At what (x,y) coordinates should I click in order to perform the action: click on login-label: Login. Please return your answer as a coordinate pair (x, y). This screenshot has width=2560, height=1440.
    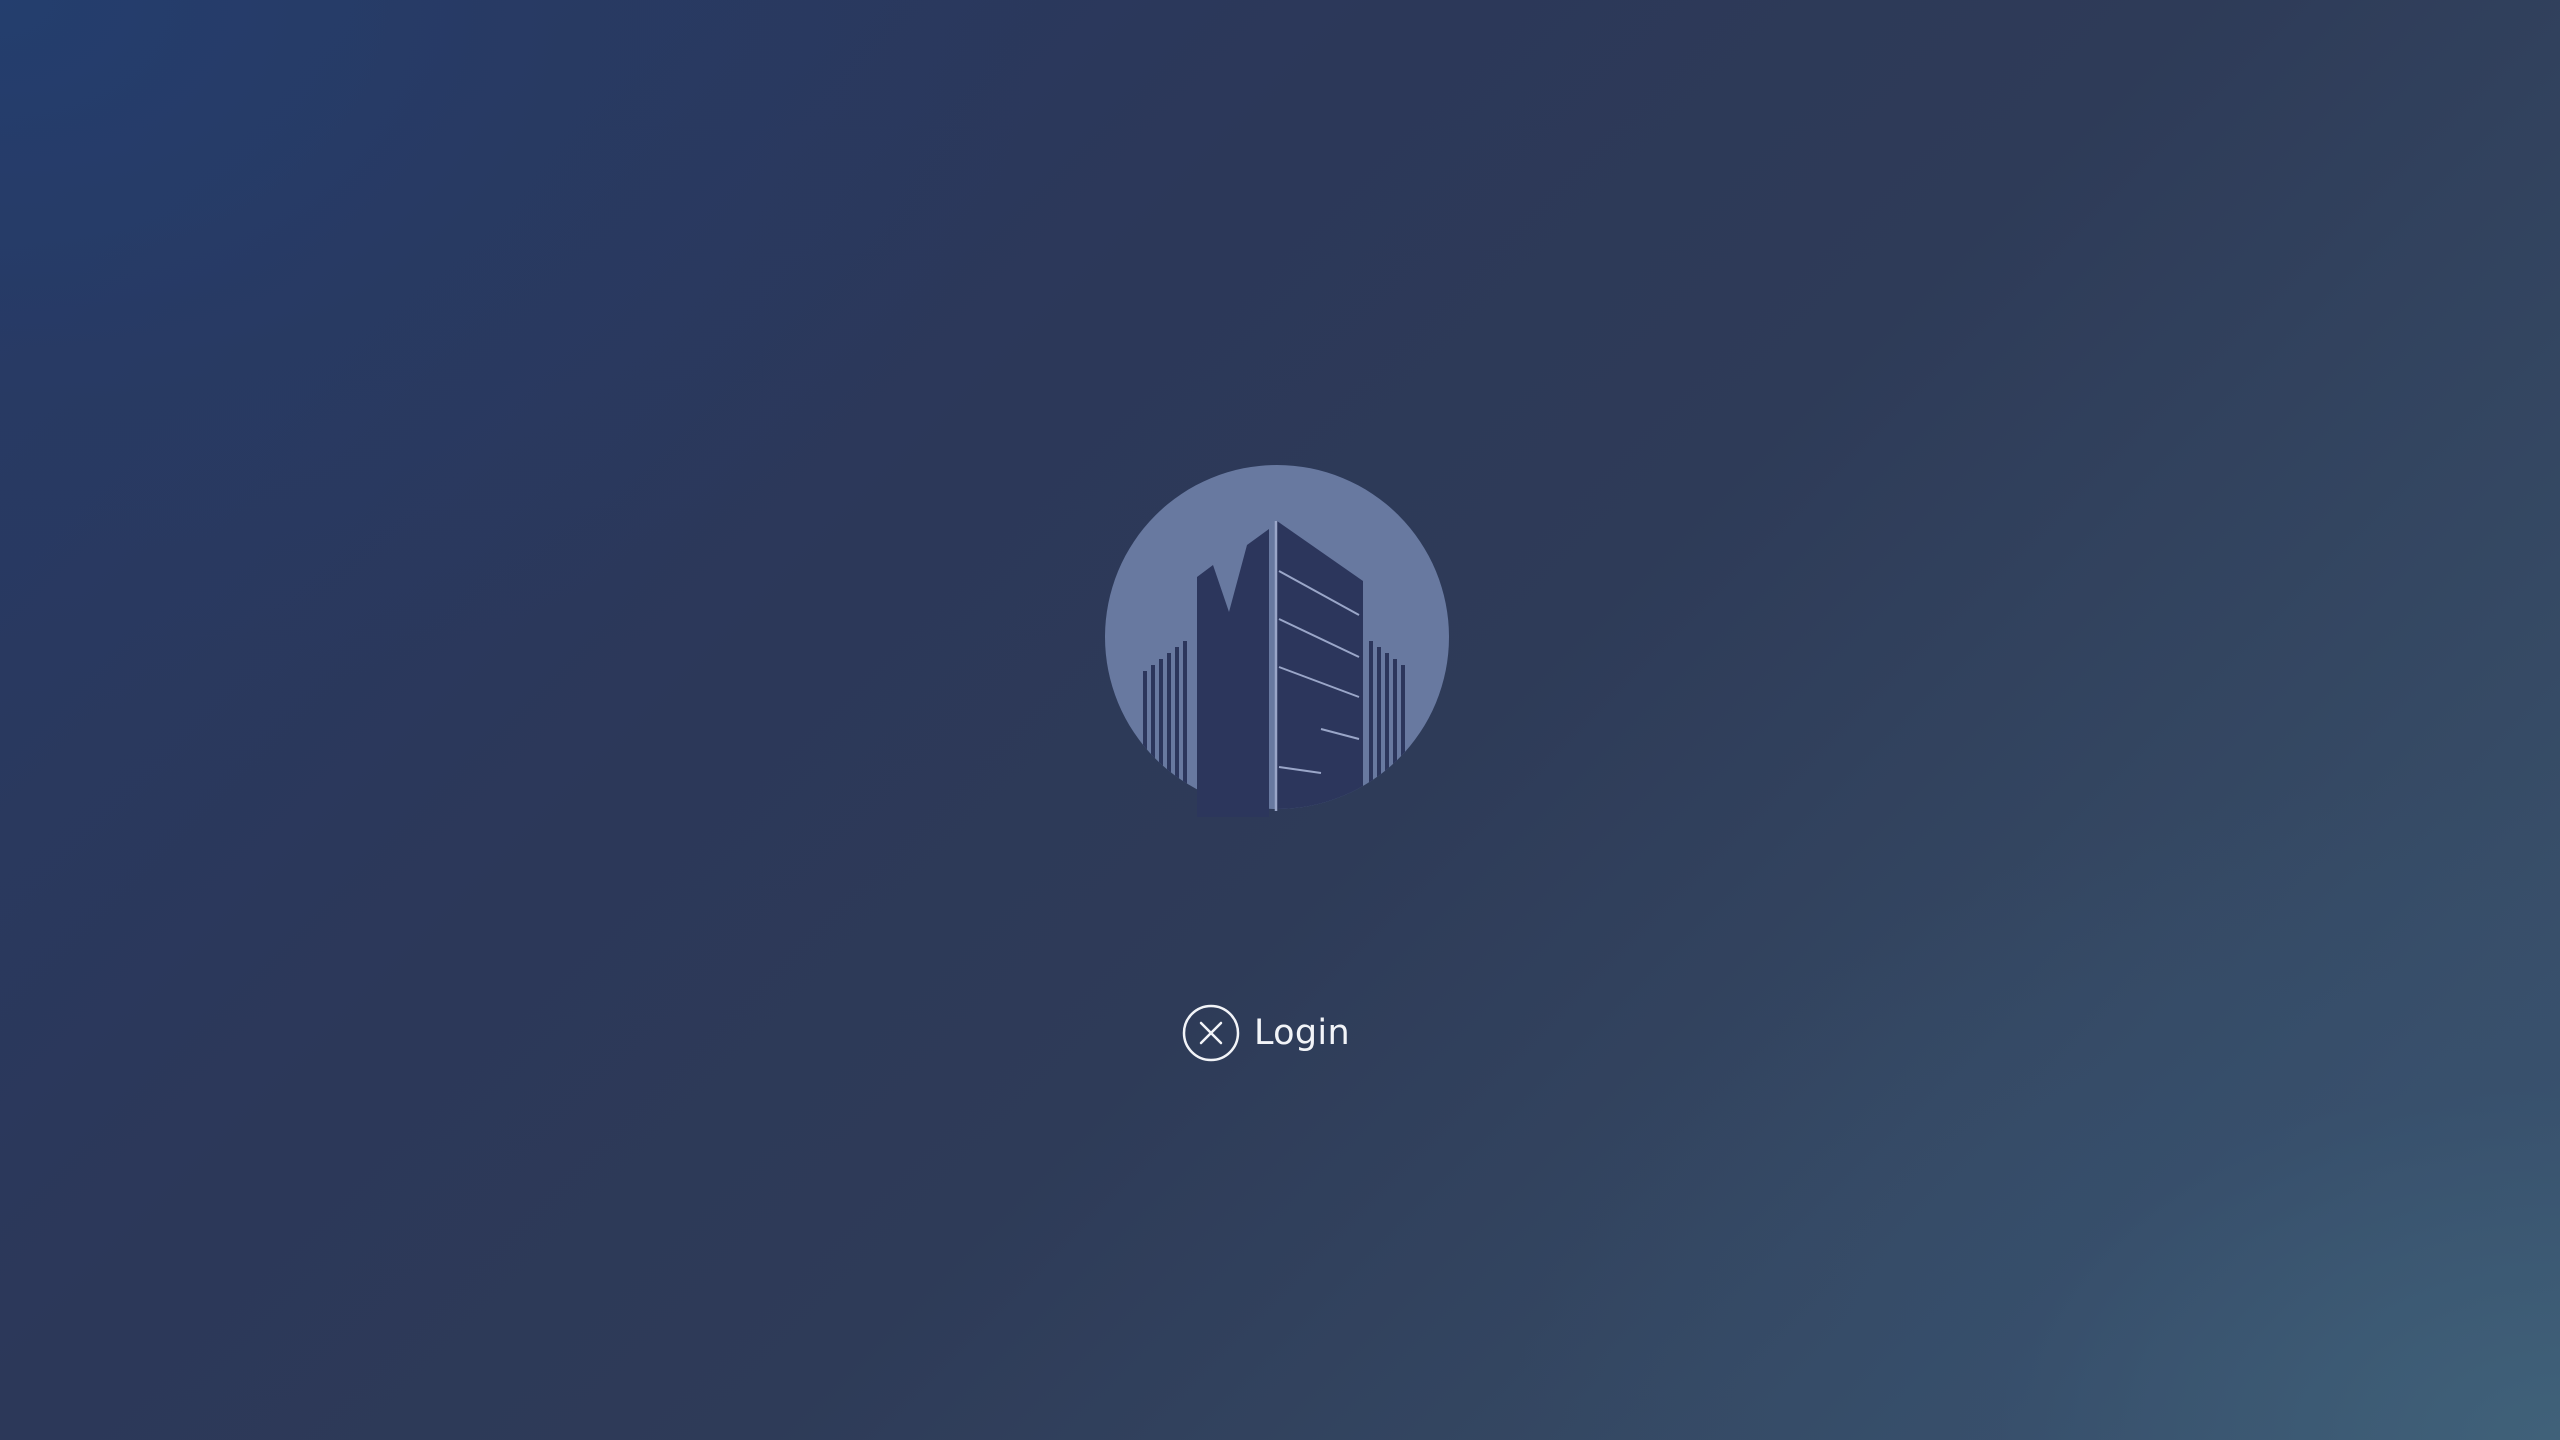
    Looking at the image, I should click on (1302, 1032).